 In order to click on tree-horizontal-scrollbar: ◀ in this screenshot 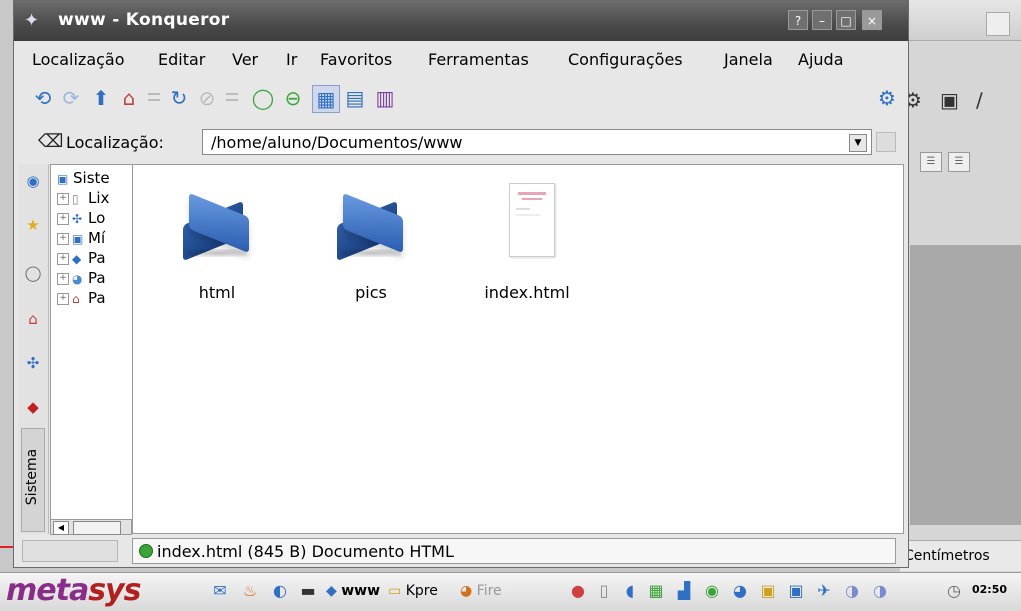, I will do `click(91, 527)`.